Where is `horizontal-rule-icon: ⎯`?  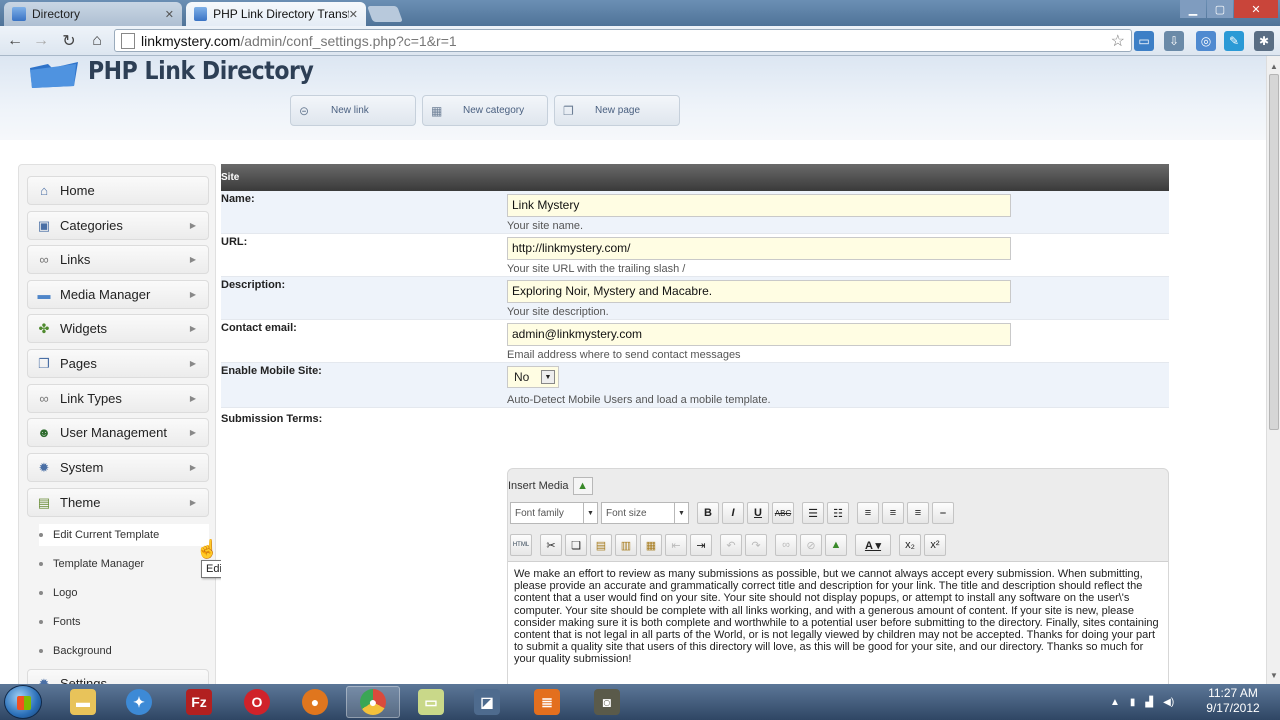
horizontal-rule-icon: ⎯ is located at coordinates (943, 513).